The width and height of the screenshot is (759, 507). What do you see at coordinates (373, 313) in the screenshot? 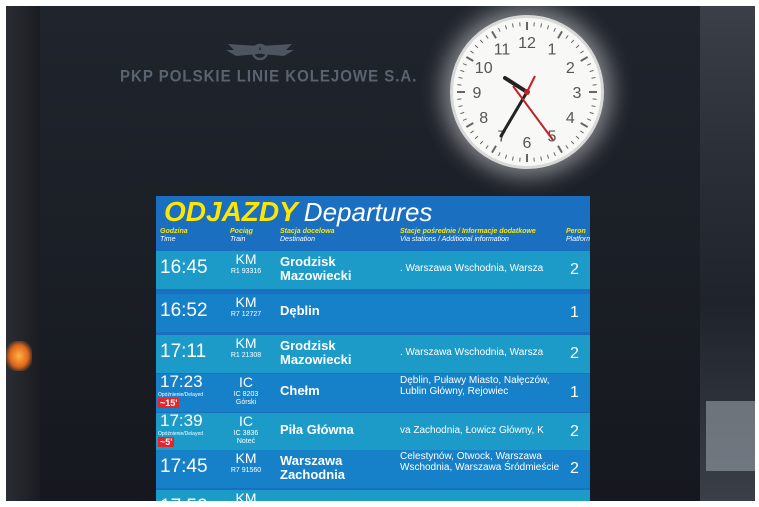
I see `departure-row: 16:52 KM R7 12727 Dęblin 1` at bounding box center [373, 313].